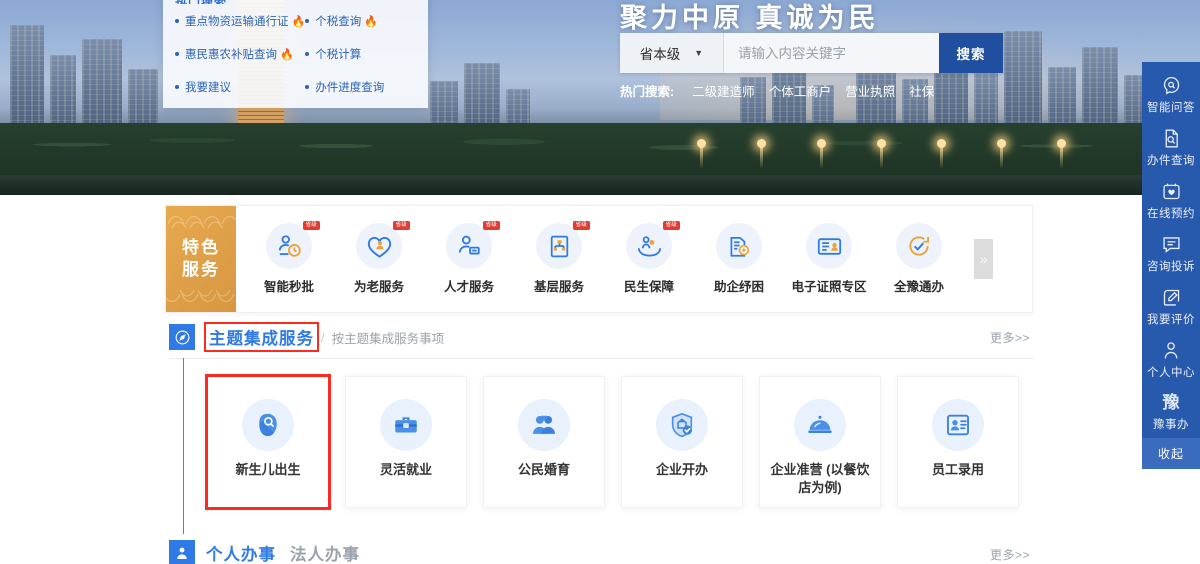 The height and width of the screenshot is (564, 1200). Describe the element at coordinates (672, 53) in the screenshot. I see `region-select: 省本级 ▼` at that location.